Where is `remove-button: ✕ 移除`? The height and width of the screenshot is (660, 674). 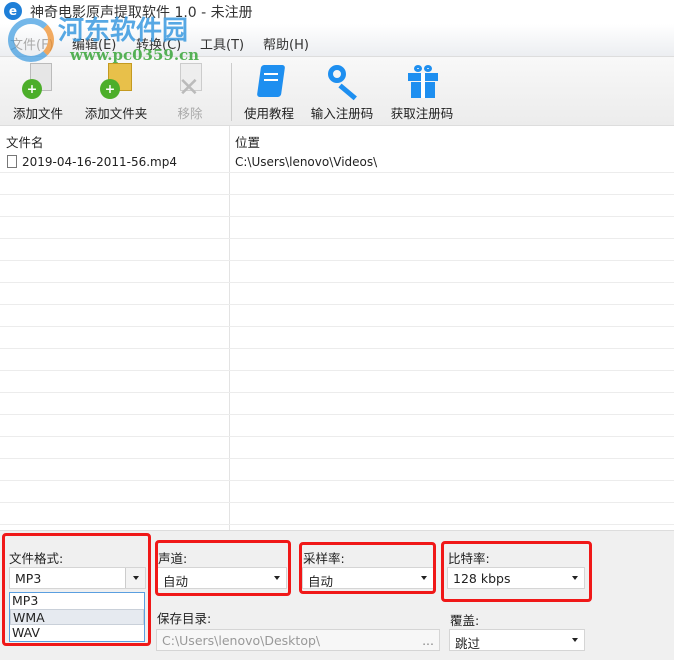 remove-button: ✕ 移除 is located at coordinates (190, 92).